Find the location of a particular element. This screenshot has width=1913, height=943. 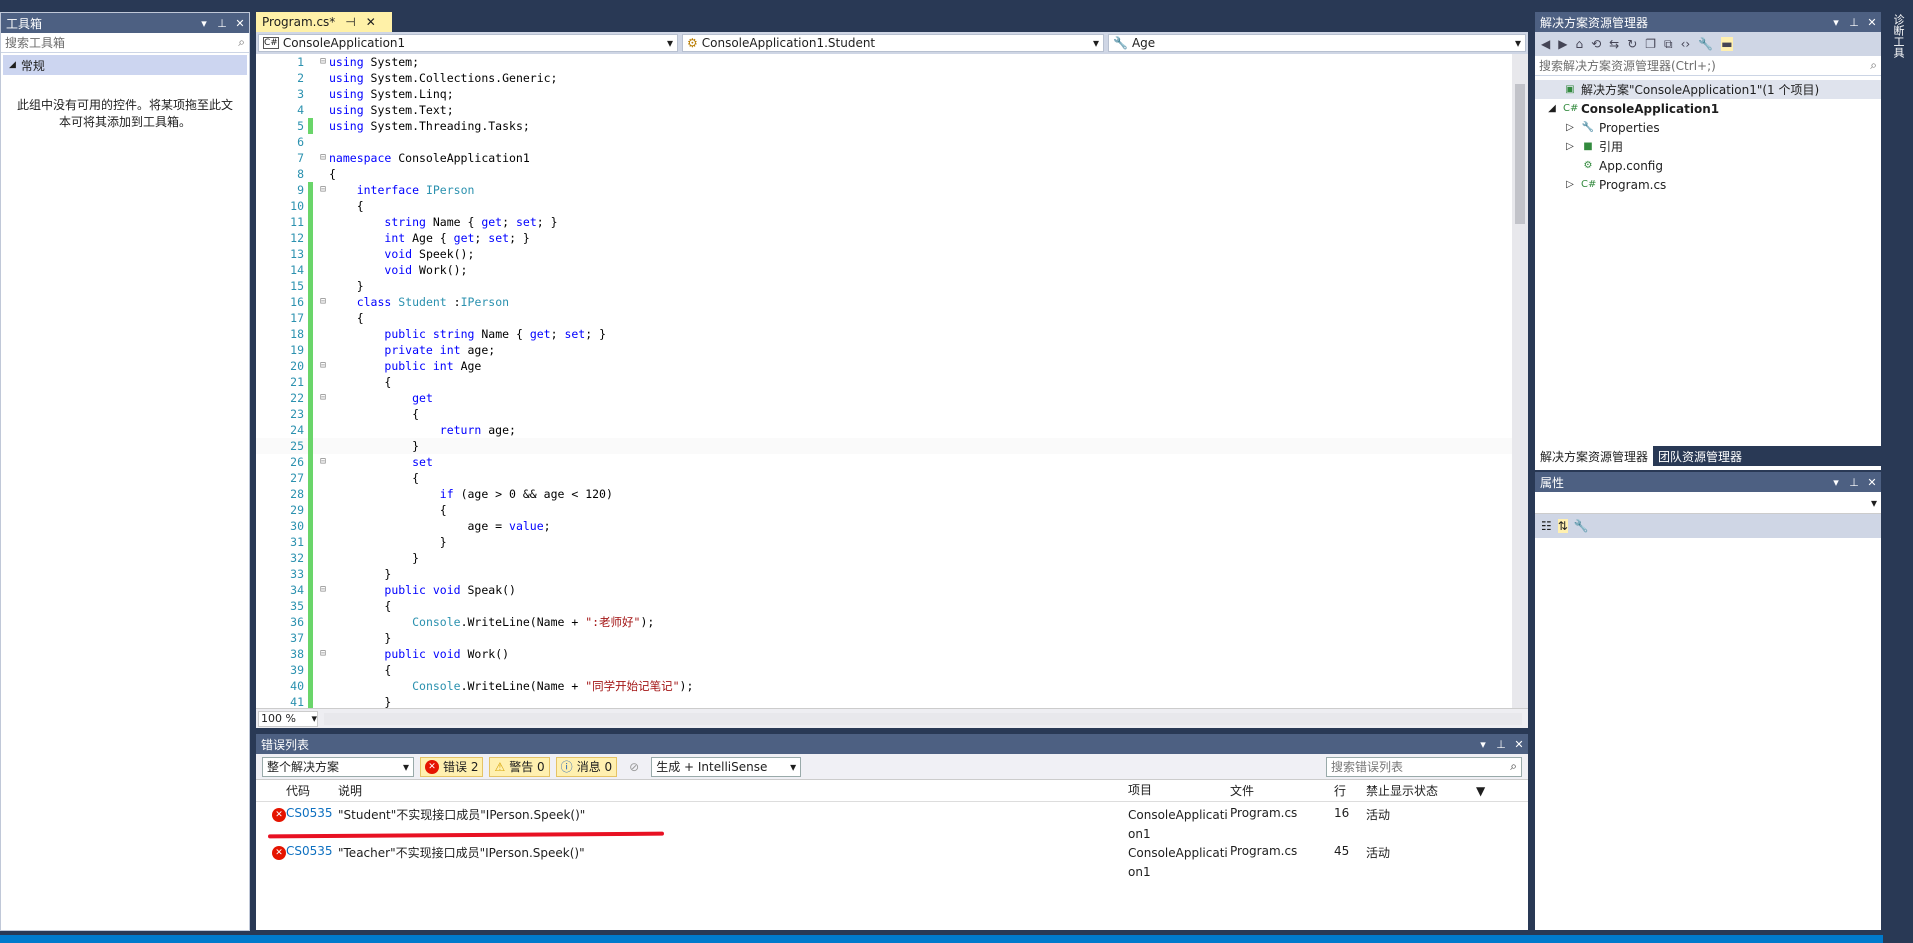

code-line: 13 void Speek(); is located at coordinates (884, 254).